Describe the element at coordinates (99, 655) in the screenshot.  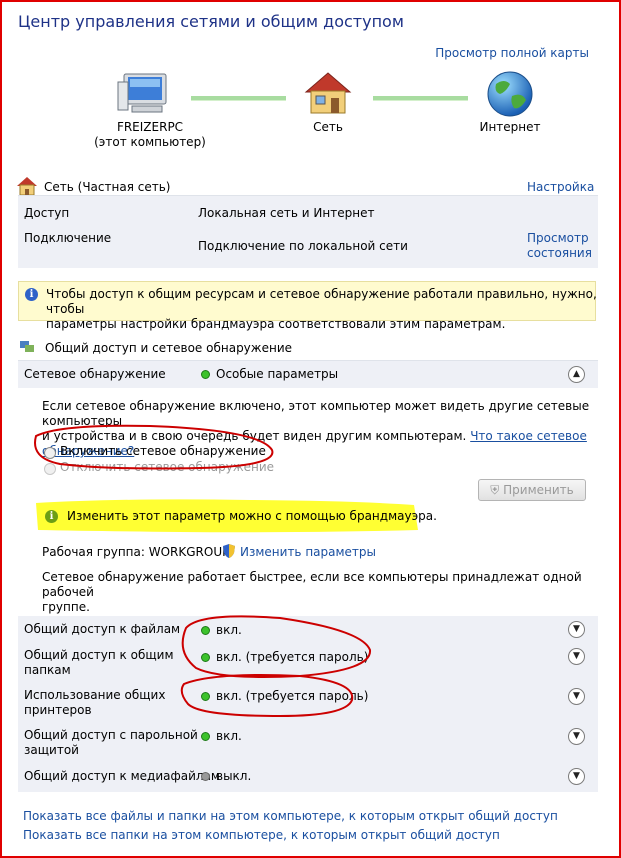
I see `row-label: Общий доступ к общим` at that location.